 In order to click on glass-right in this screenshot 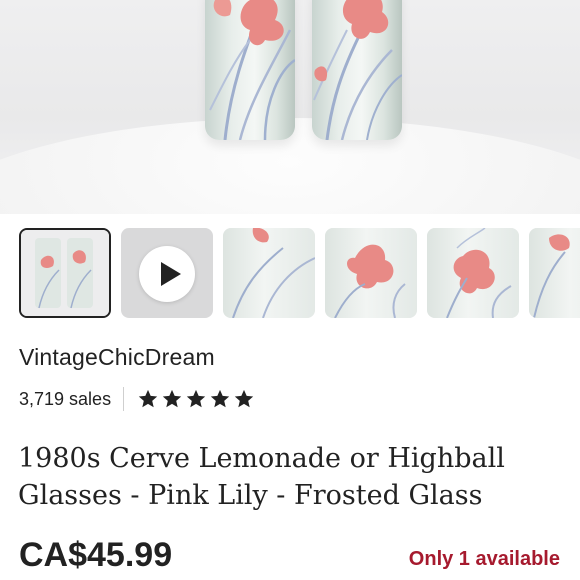, I will do `click(357, 70)`.